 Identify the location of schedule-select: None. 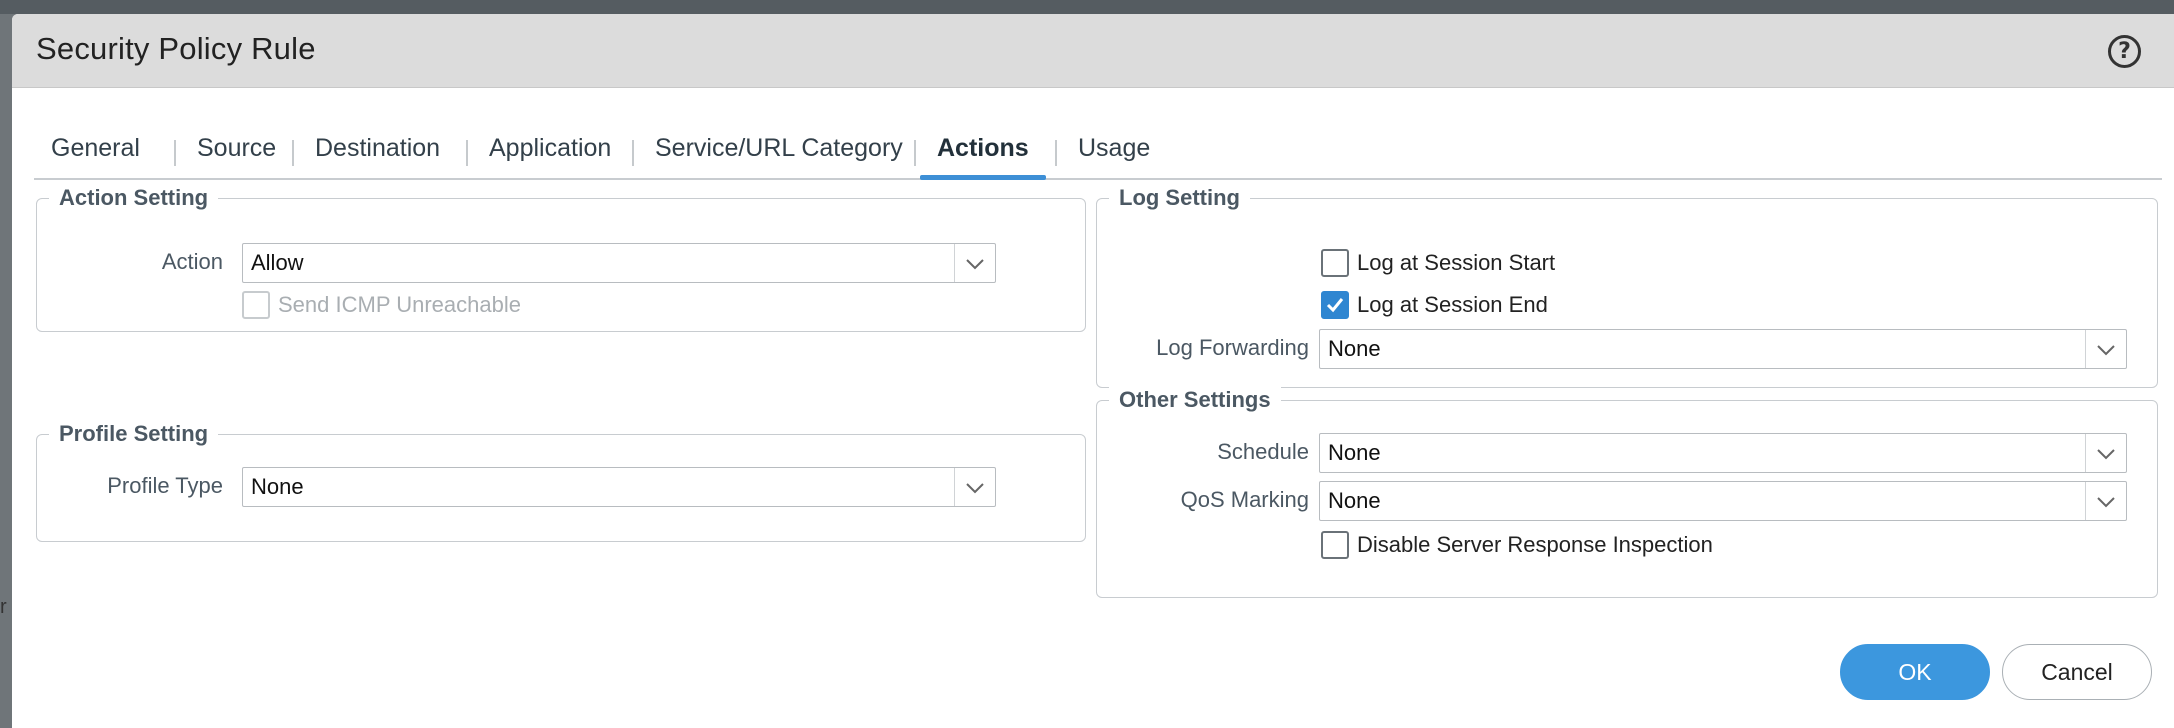
(1723, 453).